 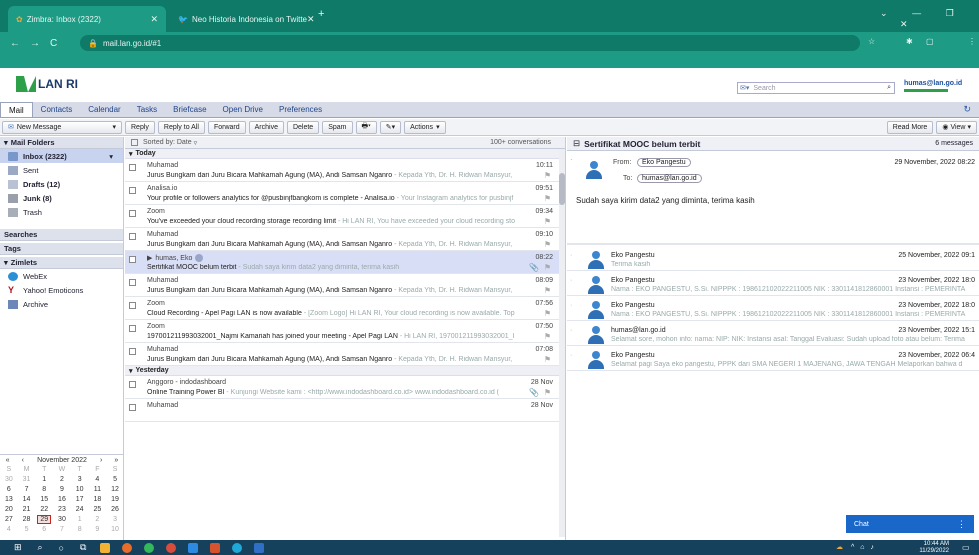 What do you see at coordinates (664, 162) in the screenshot?
I see `sender-chip: Eko Pangestu` at bounding box center [664, 162].